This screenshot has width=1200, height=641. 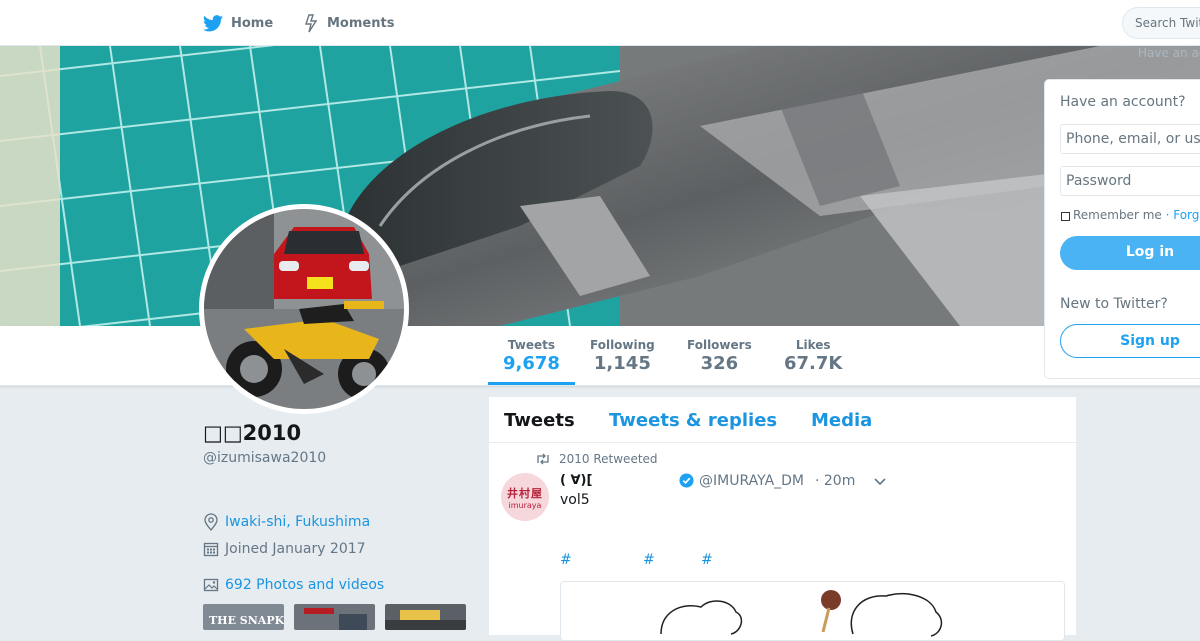 What do you see at coordinates (311, 22) in the screenshot?
I see `moments-bolt-icon` at bounding box center [311, 22].